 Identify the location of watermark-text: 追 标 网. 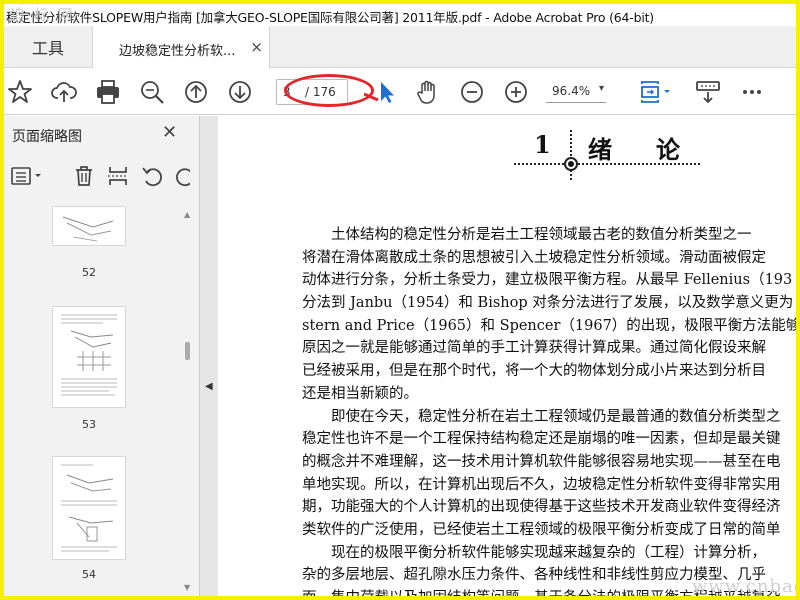
(42, 15).